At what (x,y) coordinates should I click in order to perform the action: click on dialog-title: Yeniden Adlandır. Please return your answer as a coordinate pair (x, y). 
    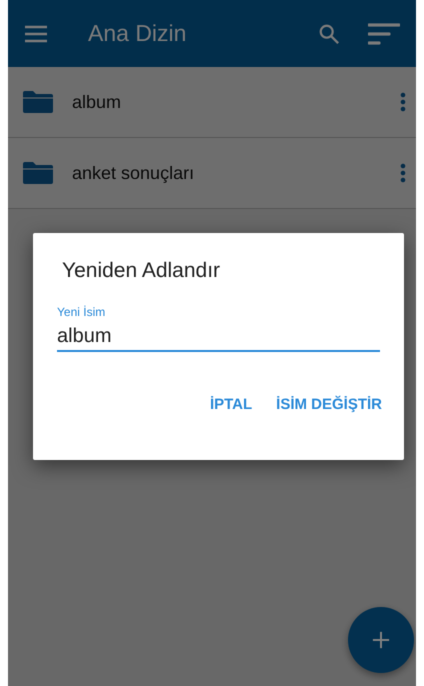
    Looking at the image, I should click on (142, 271).